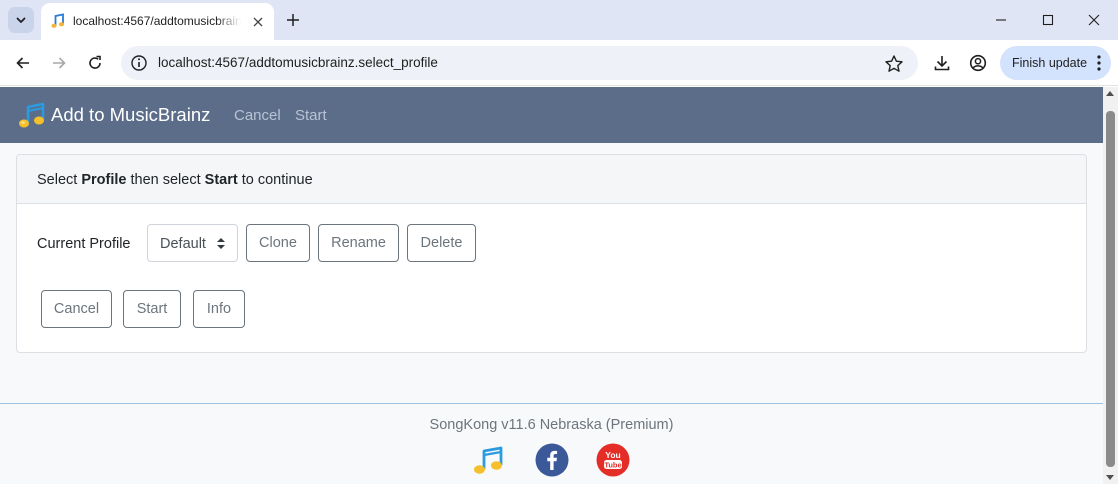 The width and height of the screenshot is (1118, 484). Describe the element at coordinates (551, 425) in the screenshot. I see `footer-version: SongKong v11.6 Nebraska (Premium)` at that location.